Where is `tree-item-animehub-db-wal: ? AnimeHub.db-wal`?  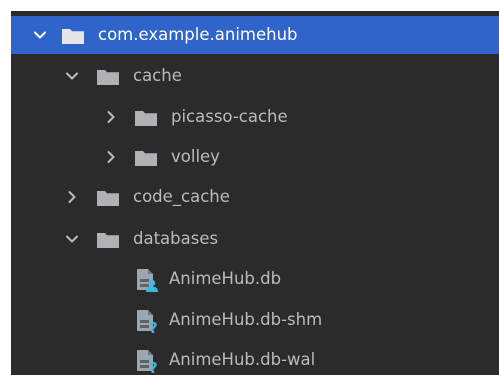 tree-item-animehub-db-wal: ? AnimeHub.db-wal is located at coordinates (255, 358).